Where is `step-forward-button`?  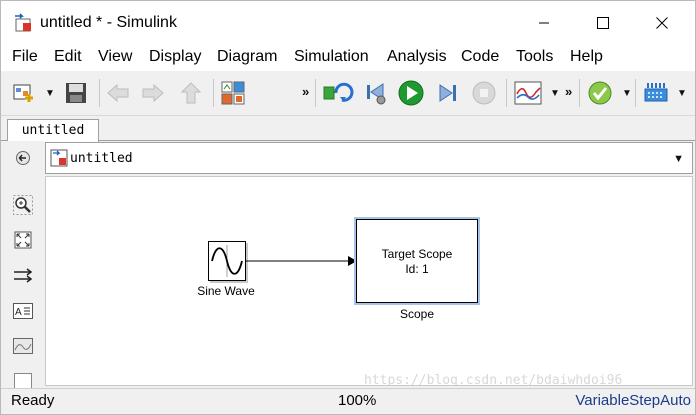
step-forward-button is located at coordinates (448, 93).